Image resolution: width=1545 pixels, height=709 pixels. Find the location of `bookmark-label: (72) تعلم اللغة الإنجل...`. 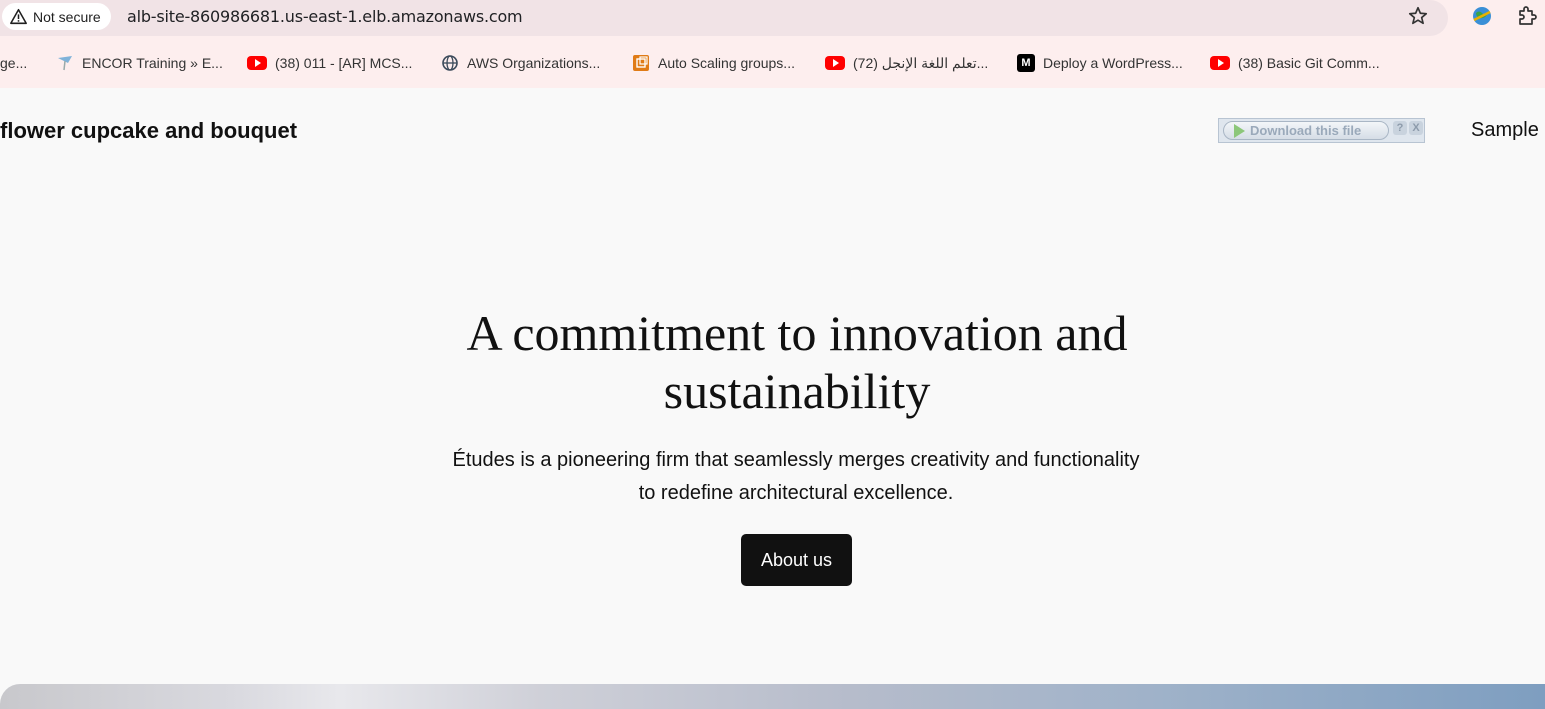

bookmark-label: (72) تعلم اللغة الإنجل... is located at coordinates (921, 62).